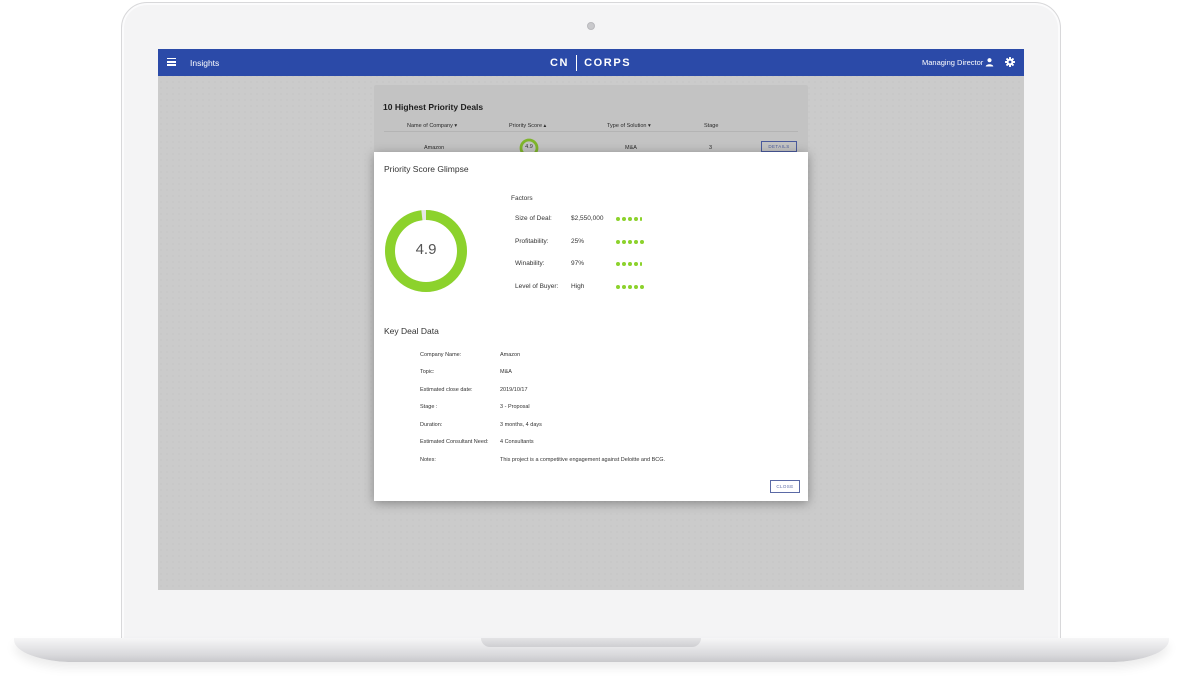 This screenshot has width=1184, height=696. Describe the element at coordinates (431, 425) in the screenshot. I see `key-deal-label: Duration:` at that location.